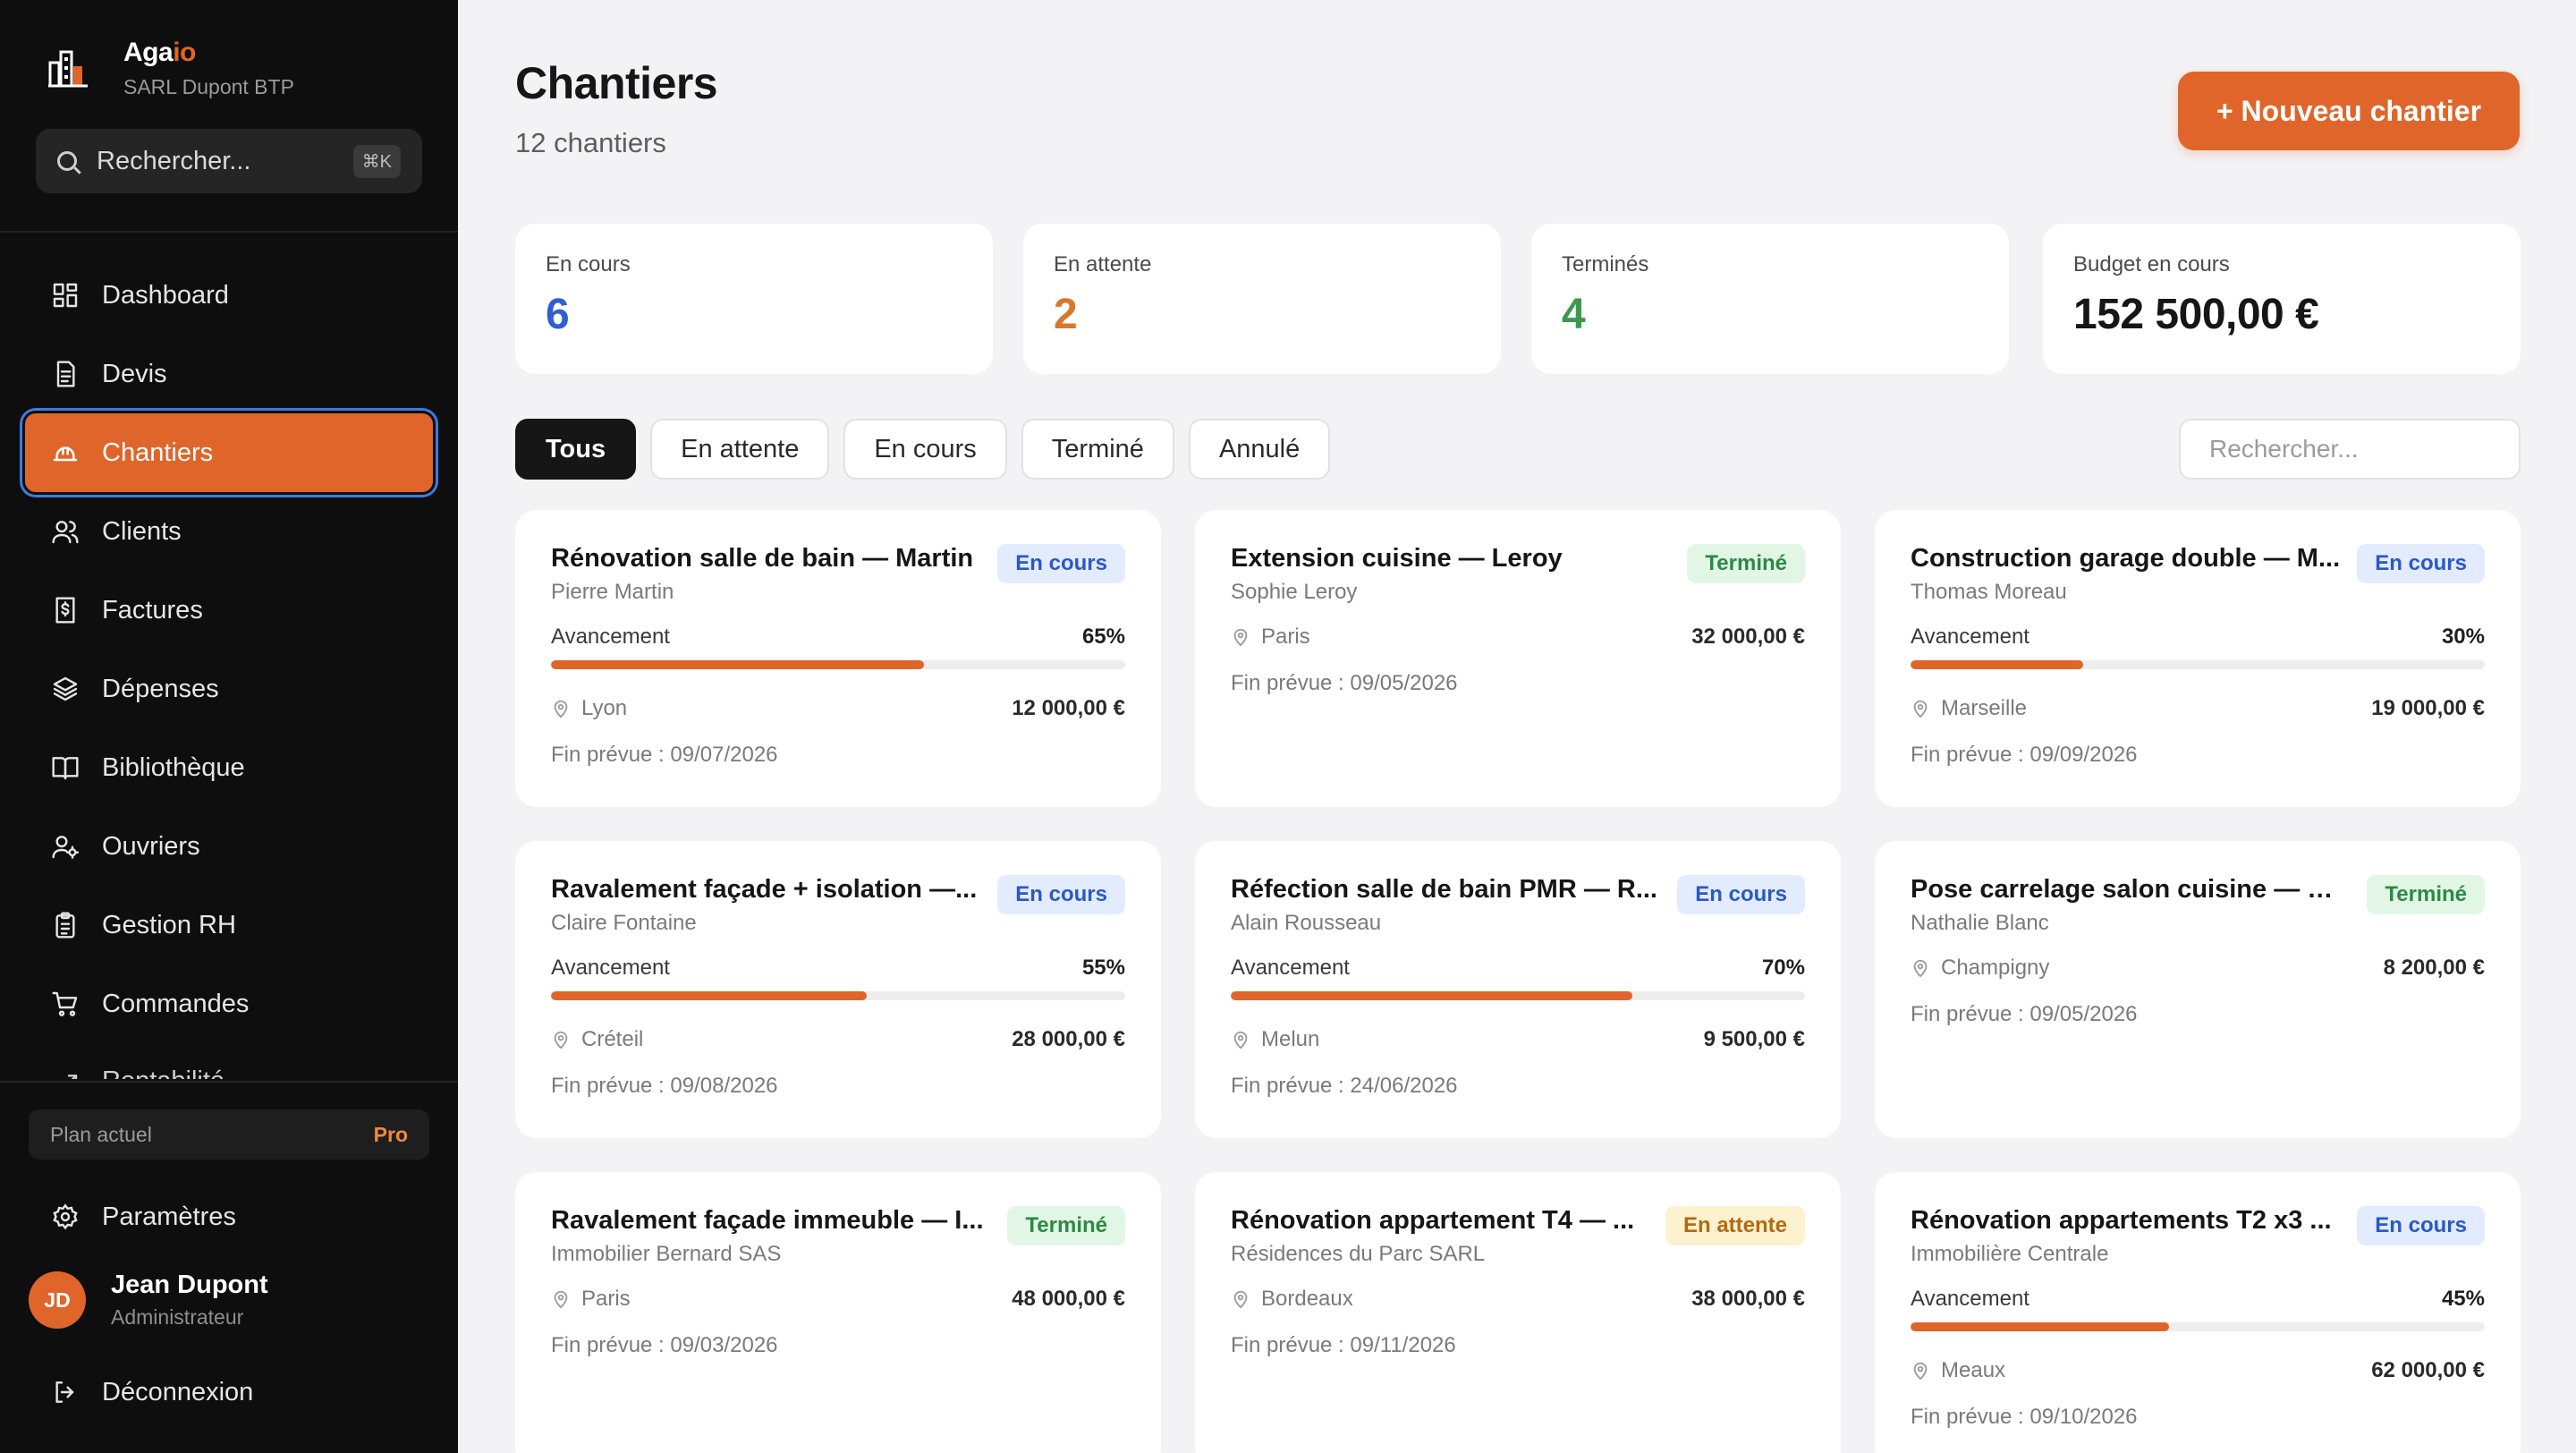 The width and height of the screenshot is (2576, 1453). Describe the element at coordinates (170, 68) in the screenshot. I see `brand: Agaio SARL Dupont BTP` at that location.